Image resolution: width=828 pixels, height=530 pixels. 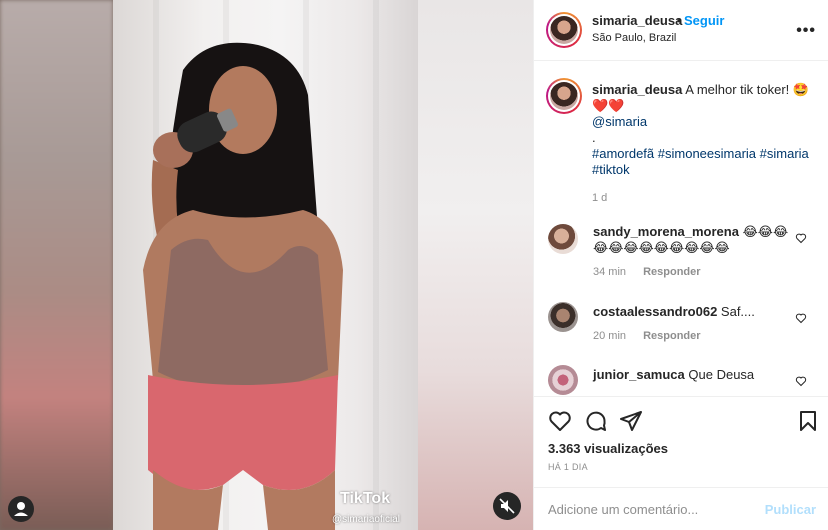 I want to click on user-icon, so click(x=21, y=509).